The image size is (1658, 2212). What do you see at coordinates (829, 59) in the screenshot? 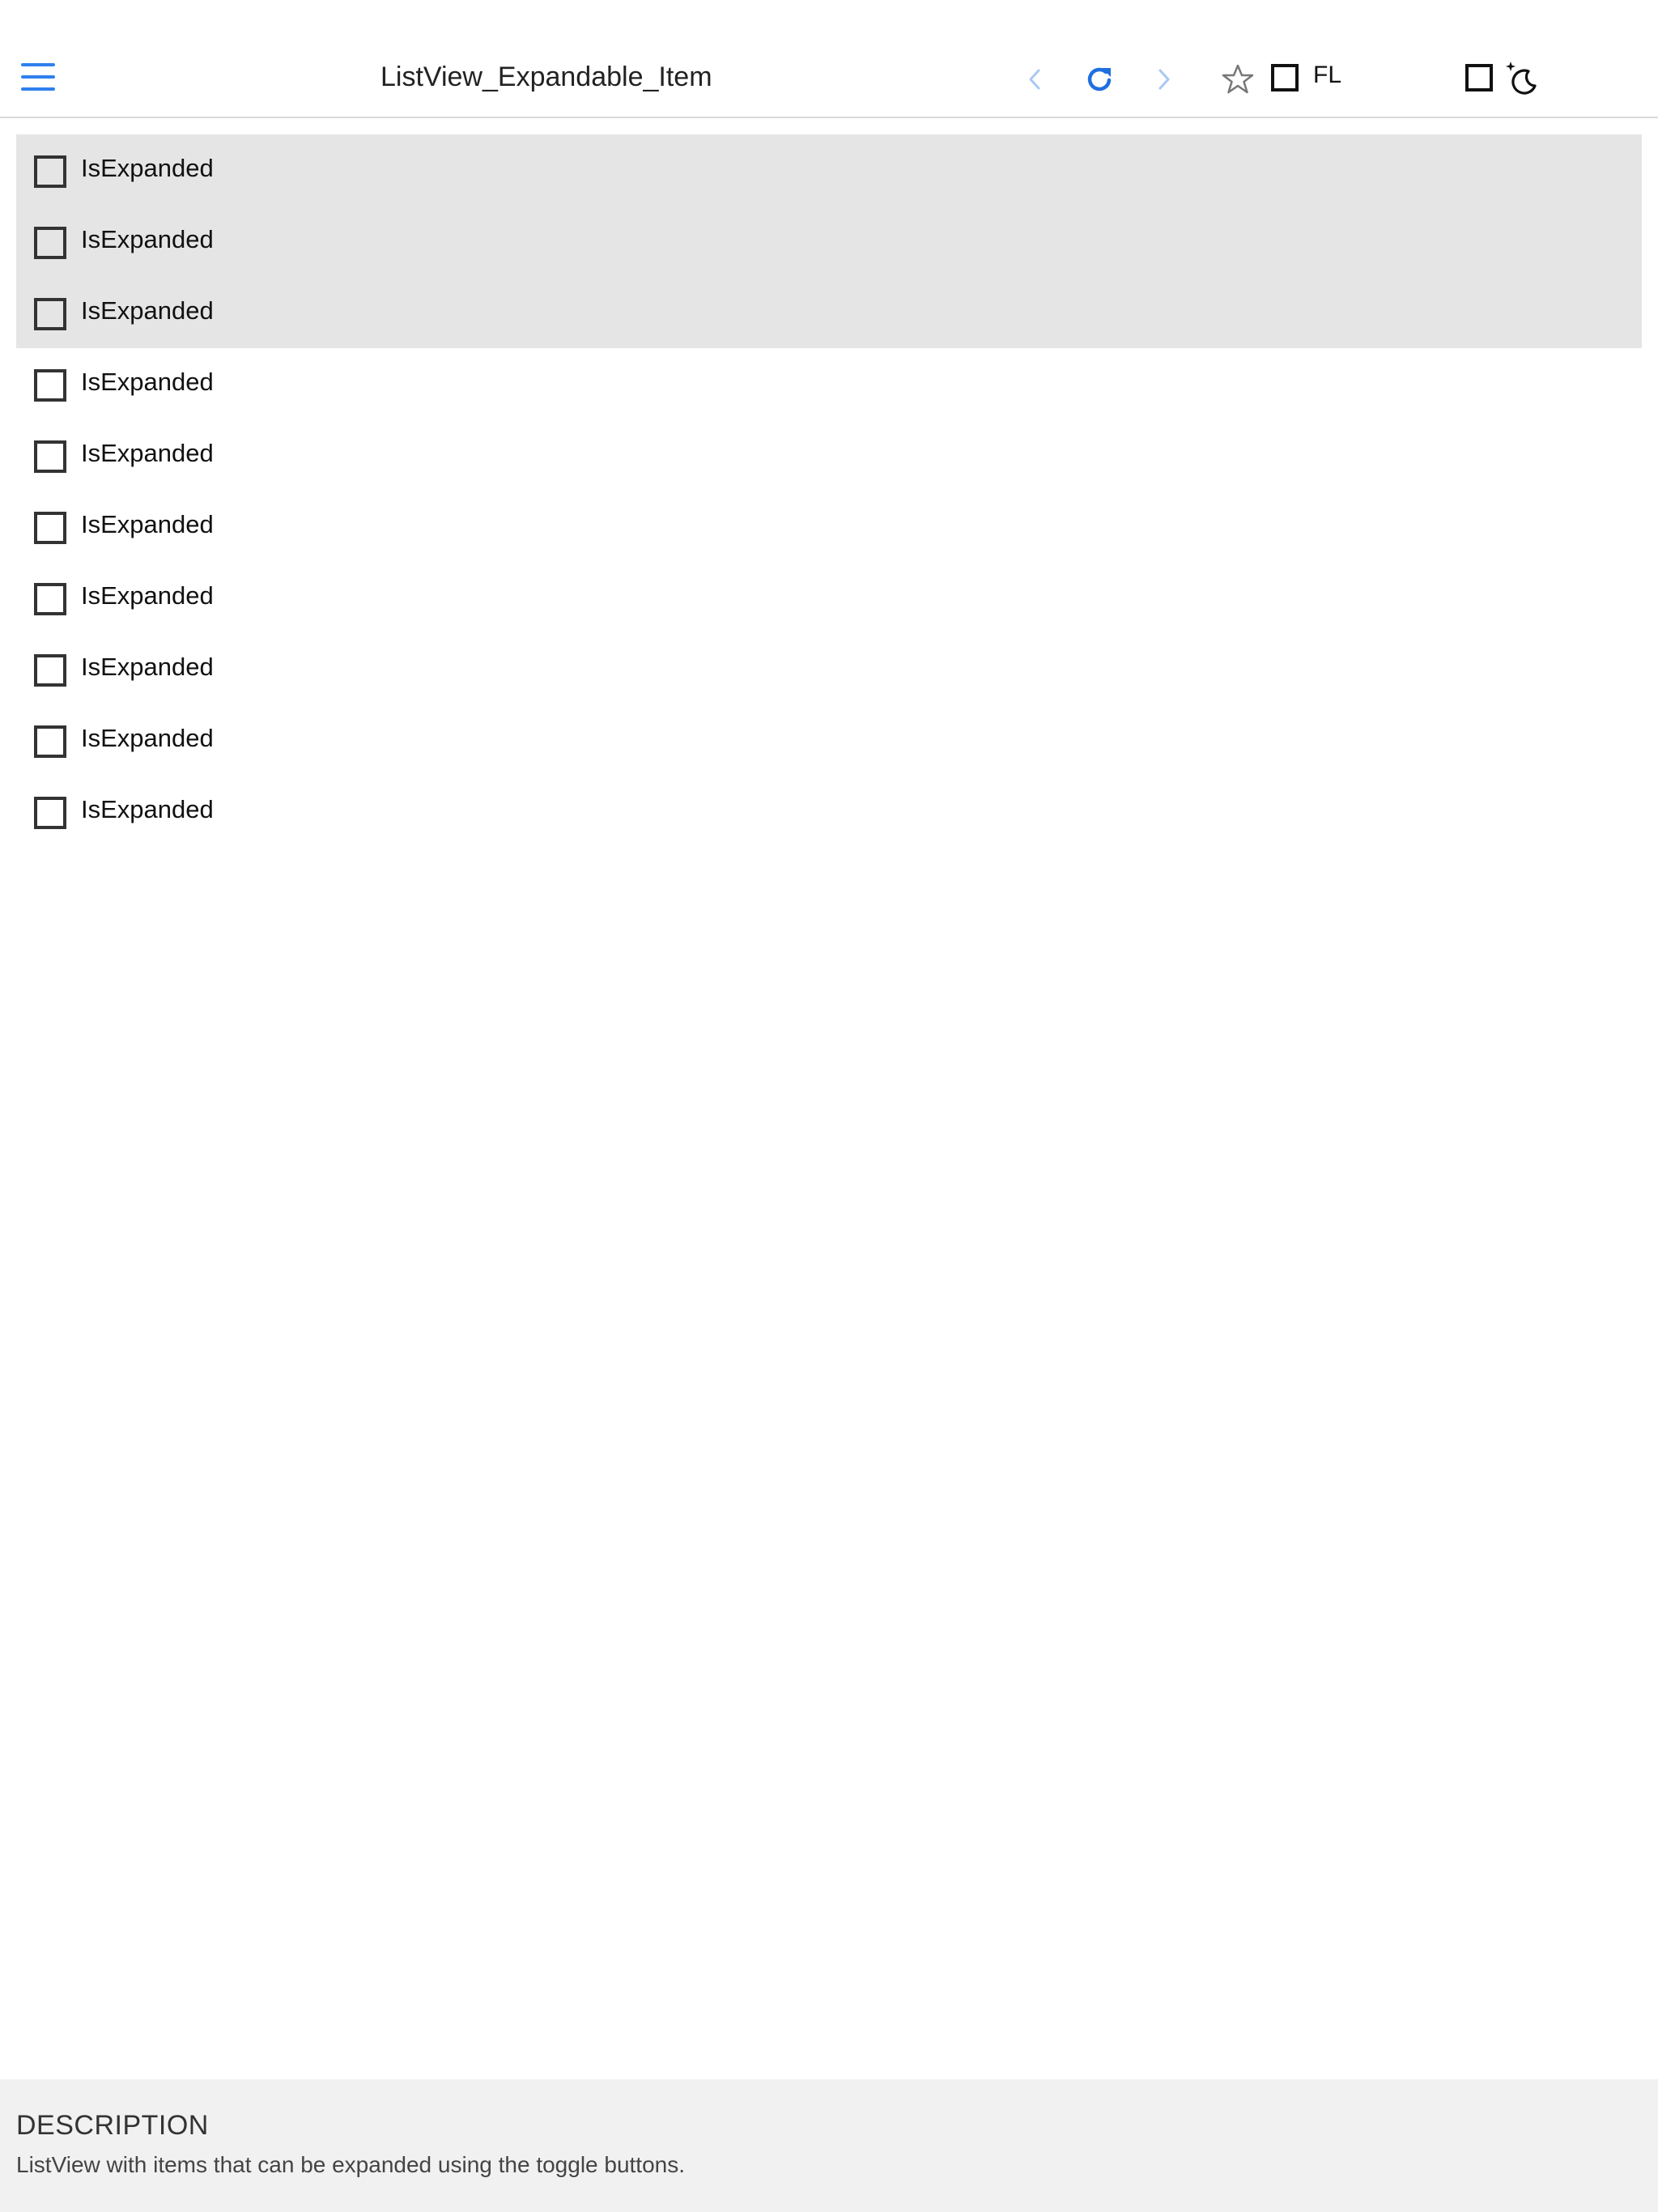
I see `app-header: ListView_Expandable_Item FL` at bounding box center [829, 59].